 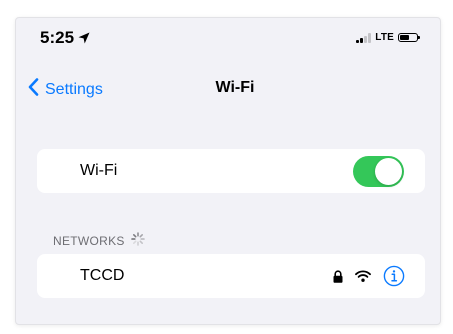 What do you see at coordinates (235, 87) in the screenshot?
I see `page-title: Wi-Fi` at bounding box center [235, 87].